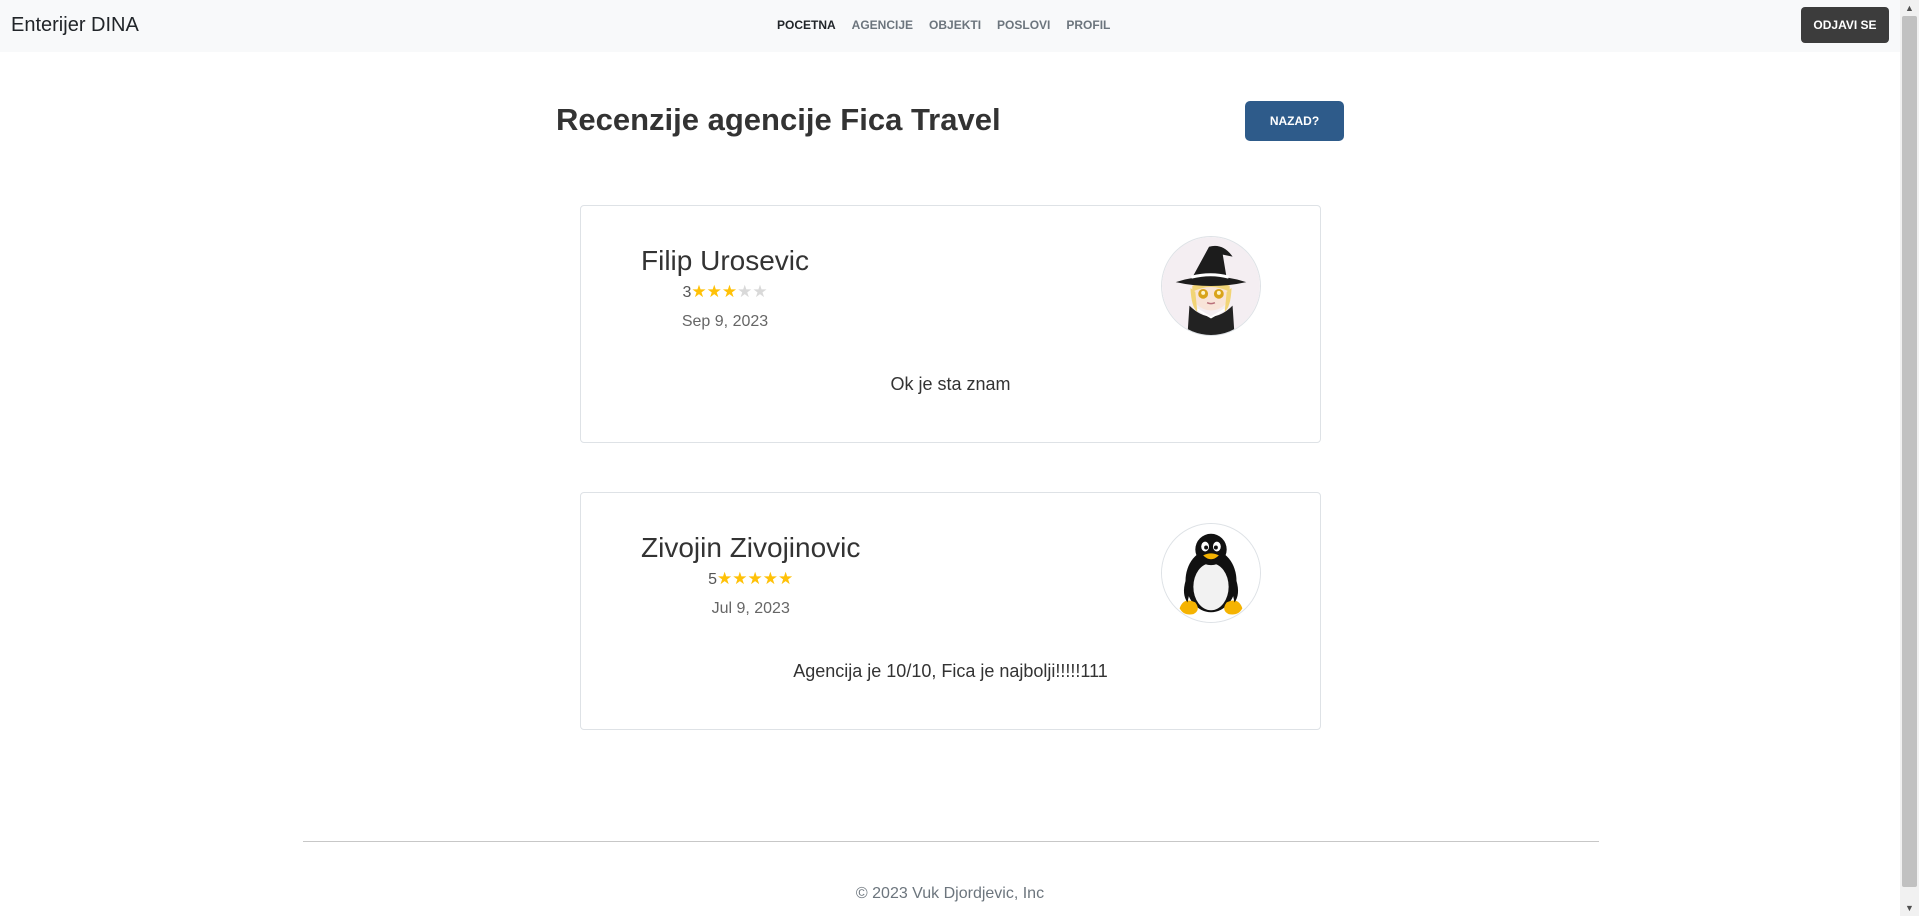  I want to click on footer-copyright: © 2023 Vuk Djordjevic, Inc, so click(950, 893).